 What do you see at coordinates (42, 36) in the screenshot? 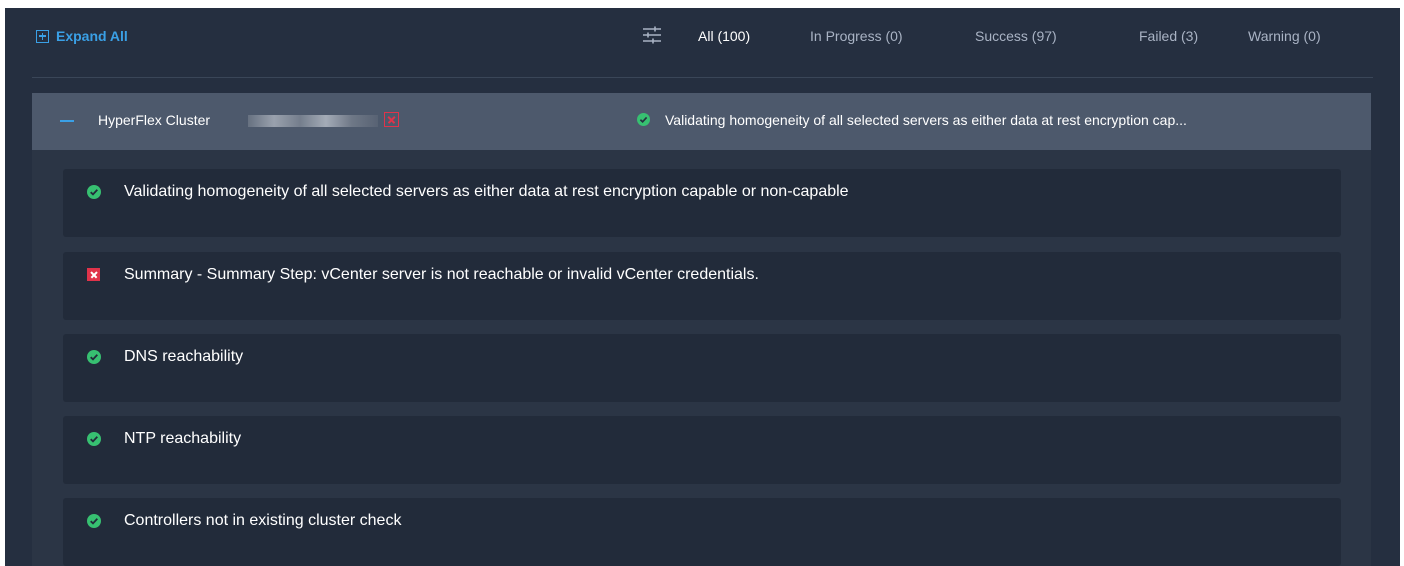
I see `plus-box-icon` at bounding box center [42, 36].